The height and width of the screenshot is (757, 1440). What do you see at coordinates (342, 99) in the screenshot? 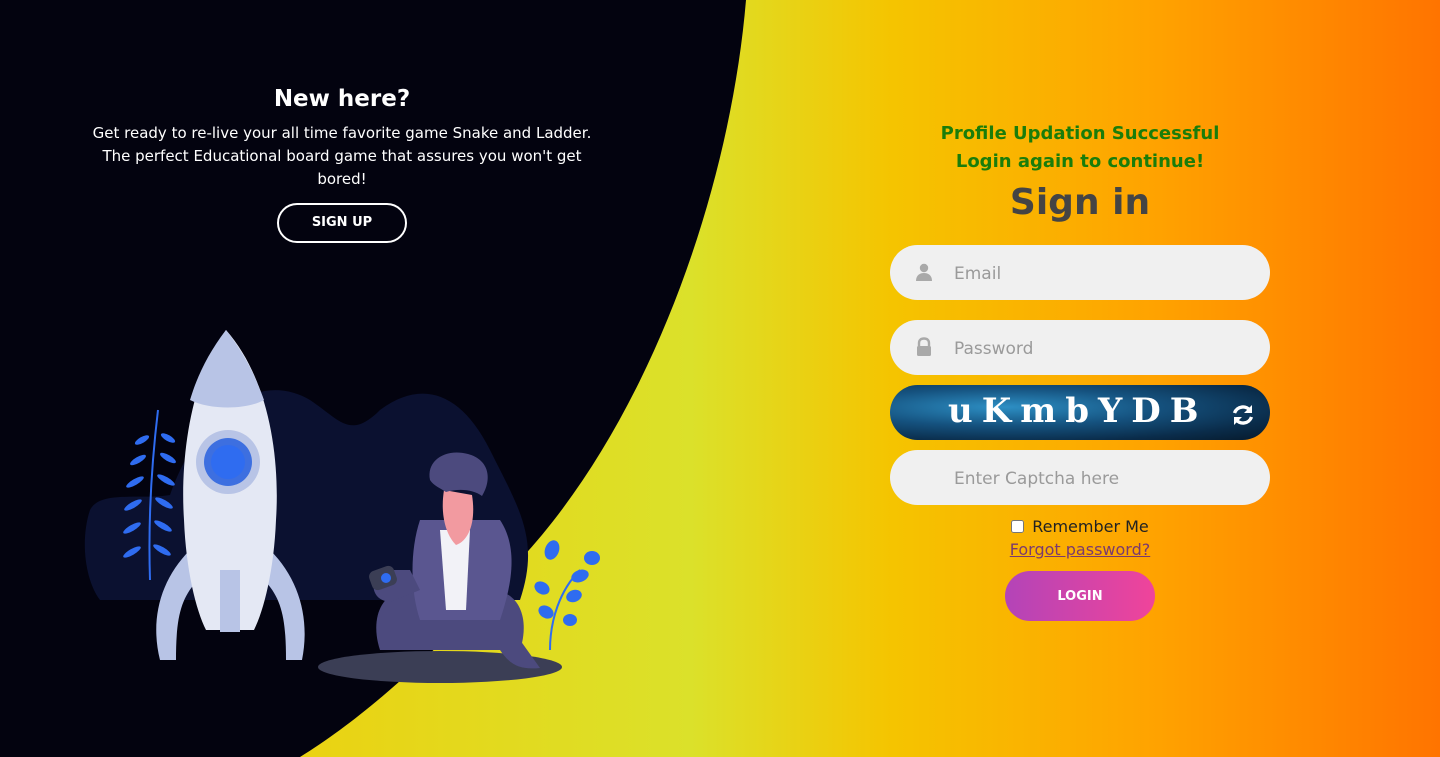
I see `signup-heading: New here?` at bounding box center [342, 99].